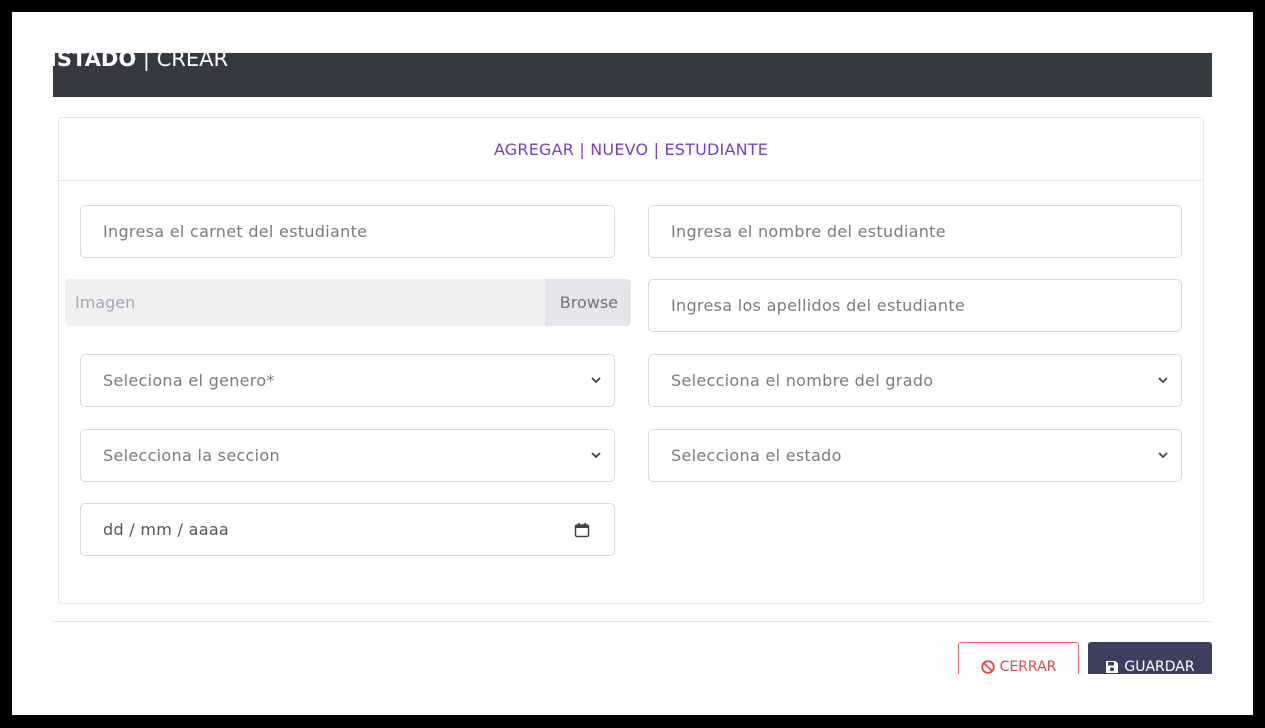 This screenshot has height=728, width=1265. I want to click on close-button-label: CERRAR, so click(1028, 667).